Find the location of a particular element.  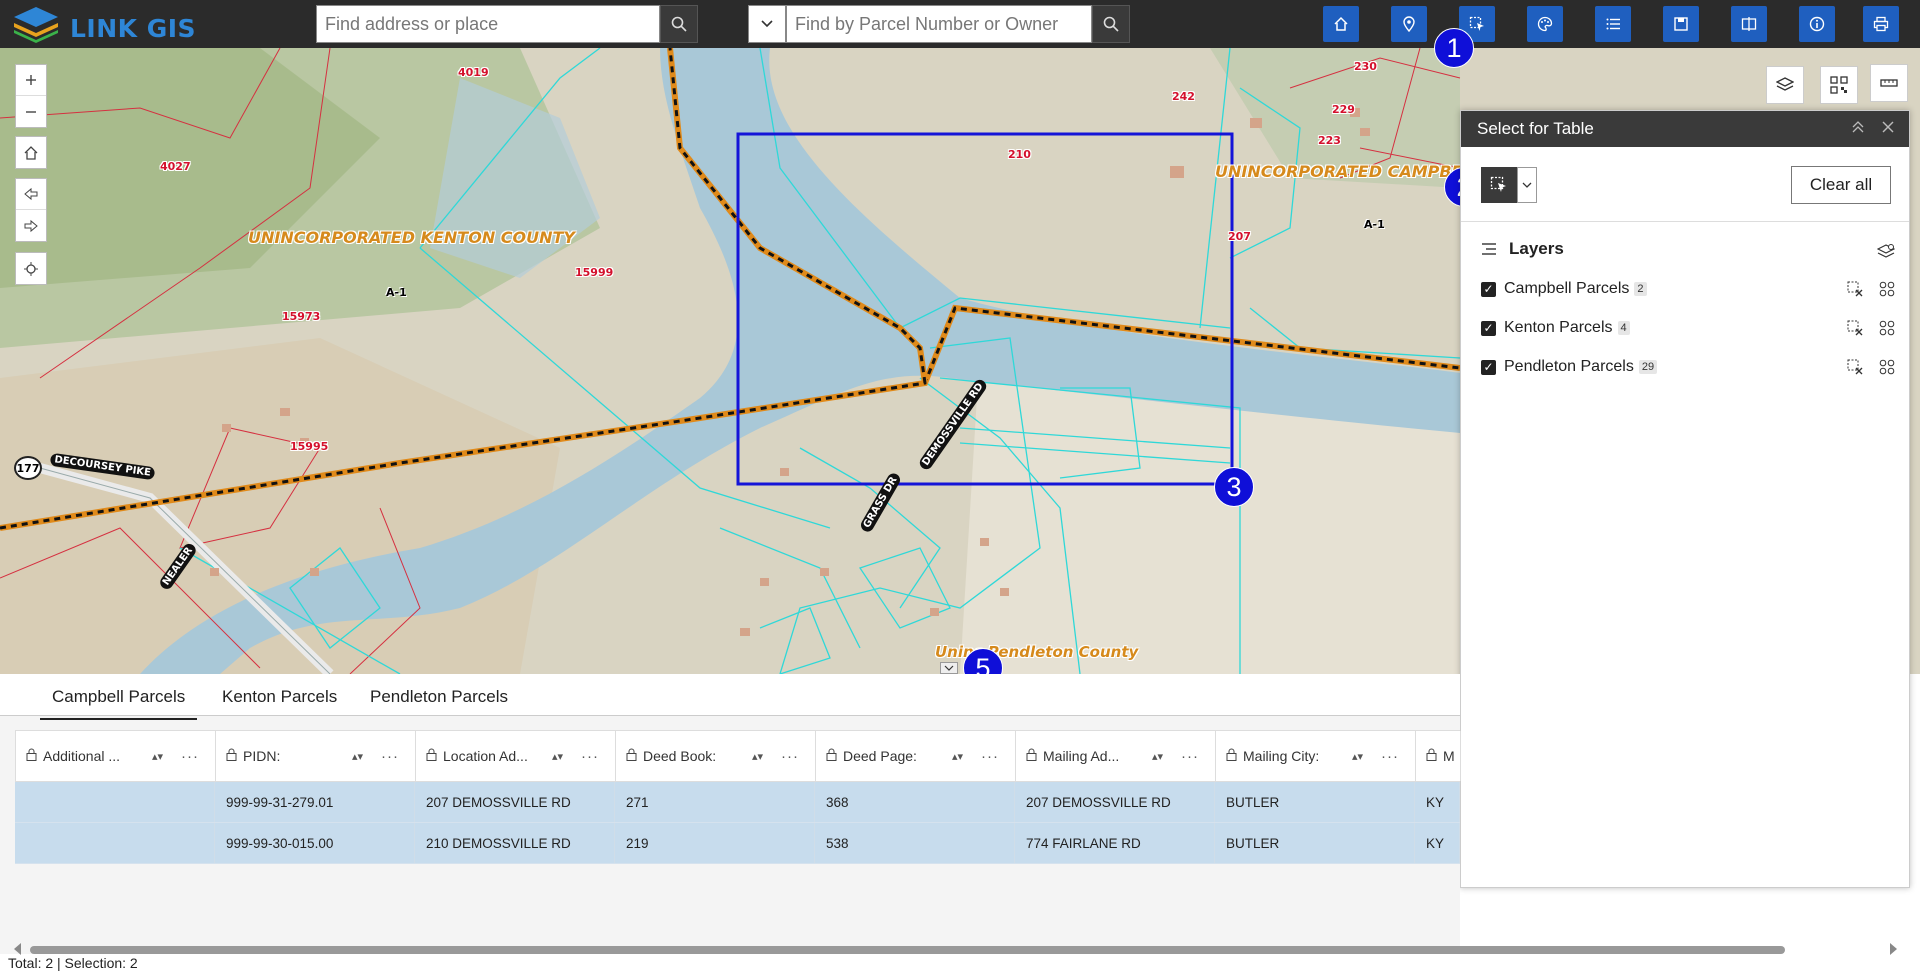

collapse-panel-icon is located at coordinates (1858, 129).